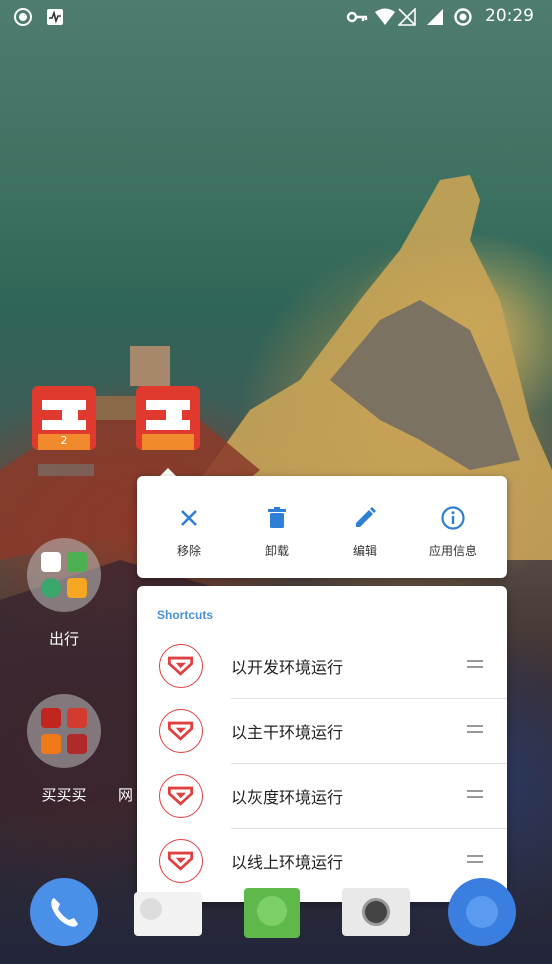 This screenshot has width=552, height=964. Describe the element at coordinates (51, 562) in the screenshot. I see `cloud-app-icon` at that location.